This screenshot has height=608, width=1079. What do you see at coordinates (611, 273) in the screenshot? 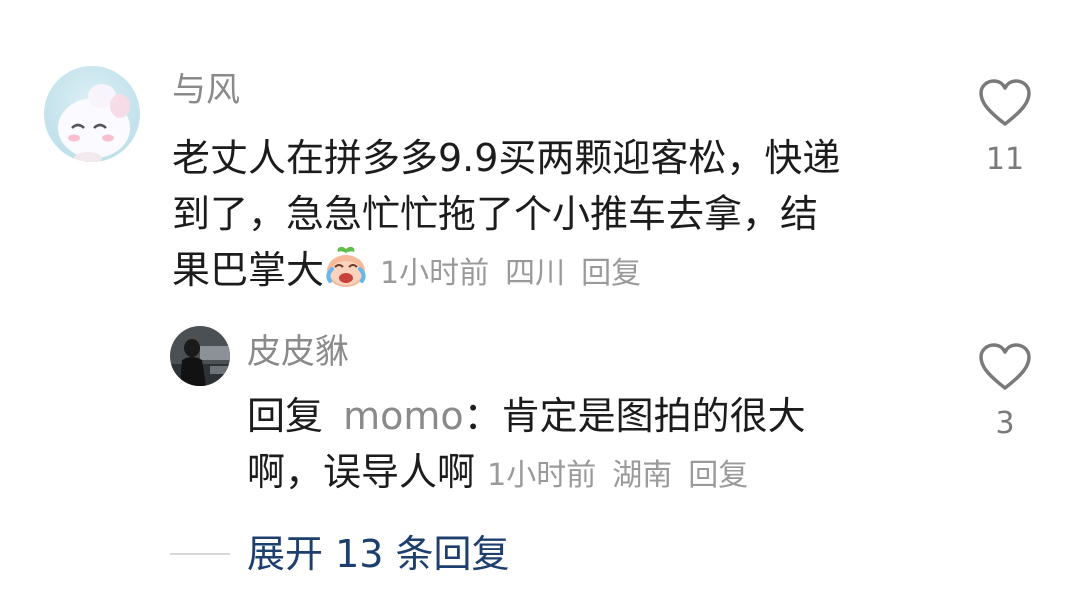
I see `comment-reply-button: 回复` at bounding box center [611, 273].